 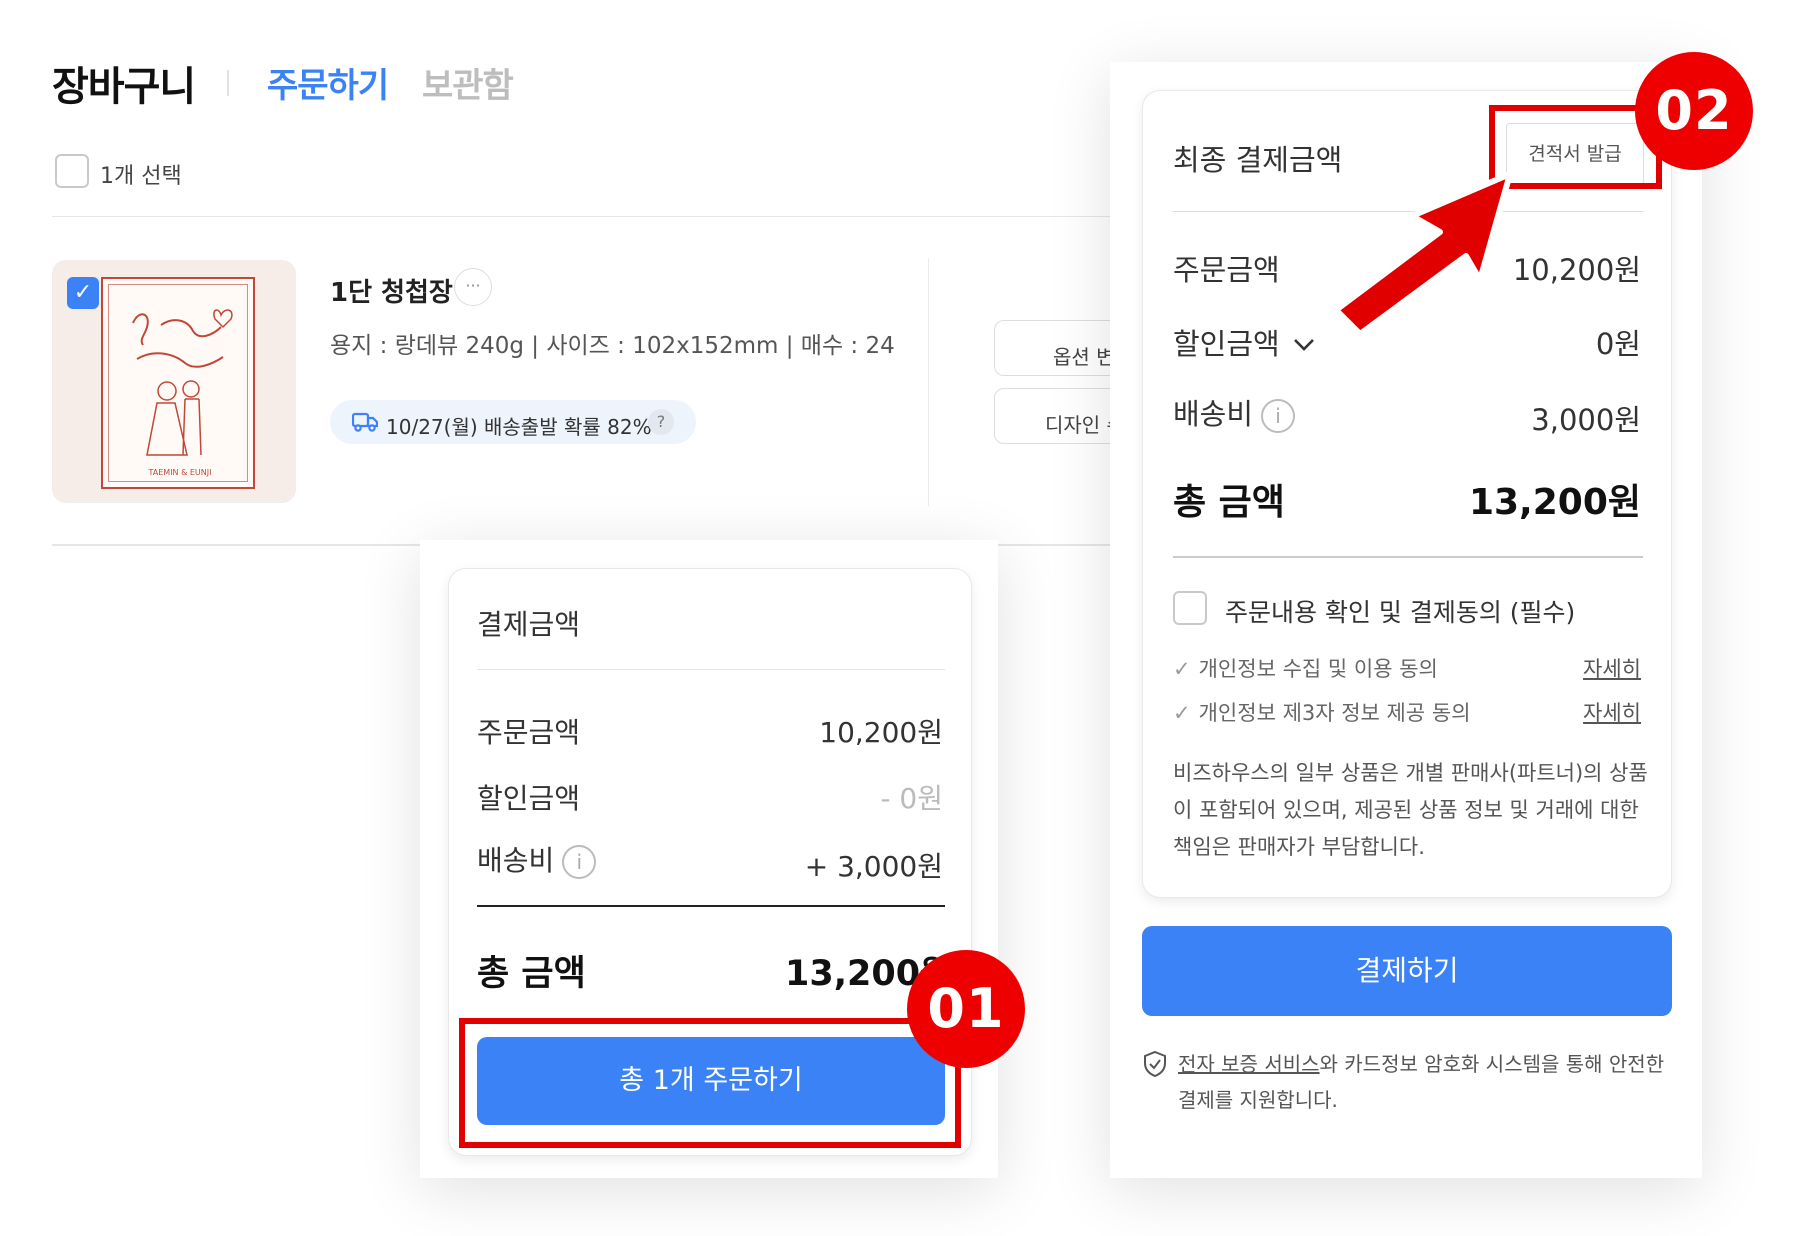 I want to click on final-discount-row: 할인금액, so click(x=1244, y=342).